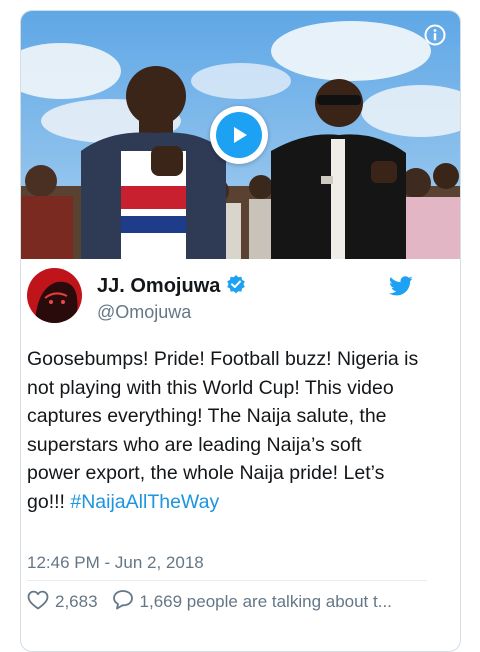  I want to click on play-button, so click(239, 135).